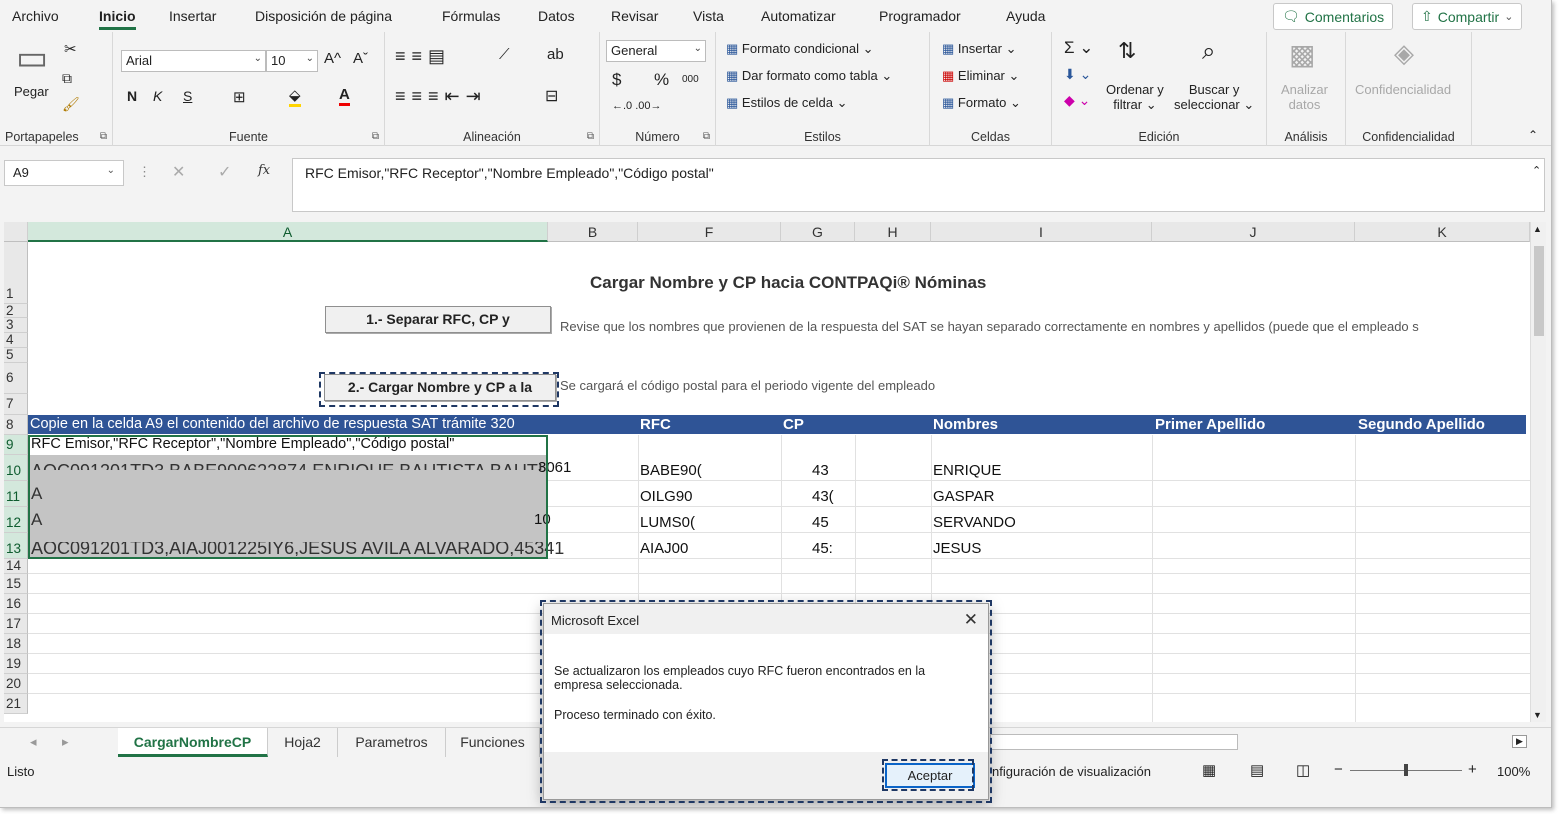 This screenshot has height=814, width=1559. What do you see at coordinates (593, 232) in the screenshot?
I see `column-header: B` at bounding box center [593, 232].